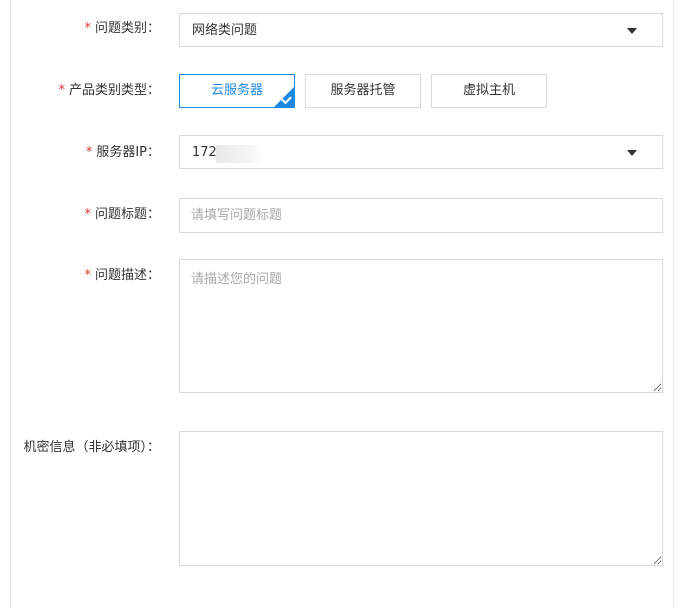  What do you see at coordinates (122, 152) in the screenshot?
I see `server-ip-label: * 服务器IP：` at bounding box center [122, 152].